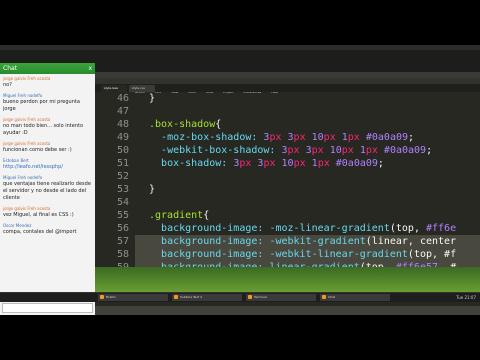 The width and height of the screenshot is (480, 360). Describe the element at coordinates (133, 297) in the screenshot. I see `taskbar-item: Firefox` at that location.